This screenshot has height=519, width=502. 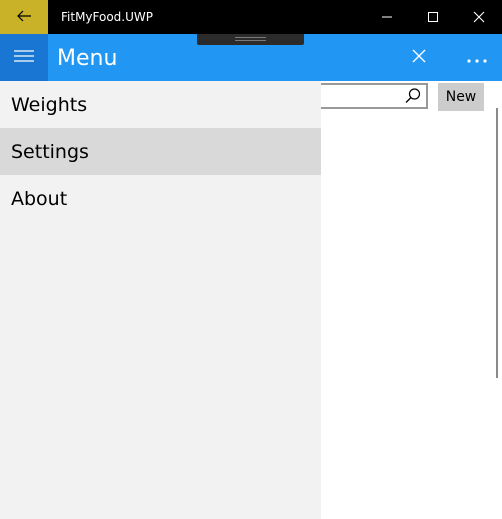 I want to click on page-title: Menu, so click(x=87, y=58).